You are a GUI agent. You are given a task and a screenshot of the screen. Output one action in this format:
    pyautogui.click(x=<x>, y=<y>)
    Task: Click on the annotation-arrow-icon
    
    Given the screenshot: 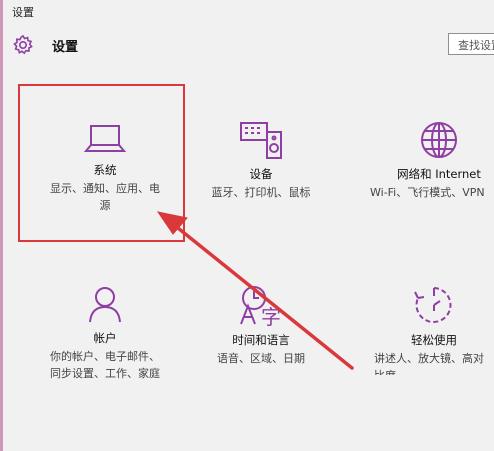 What is the action you would take?
    pyautogui.click(x=255, y=290)
    